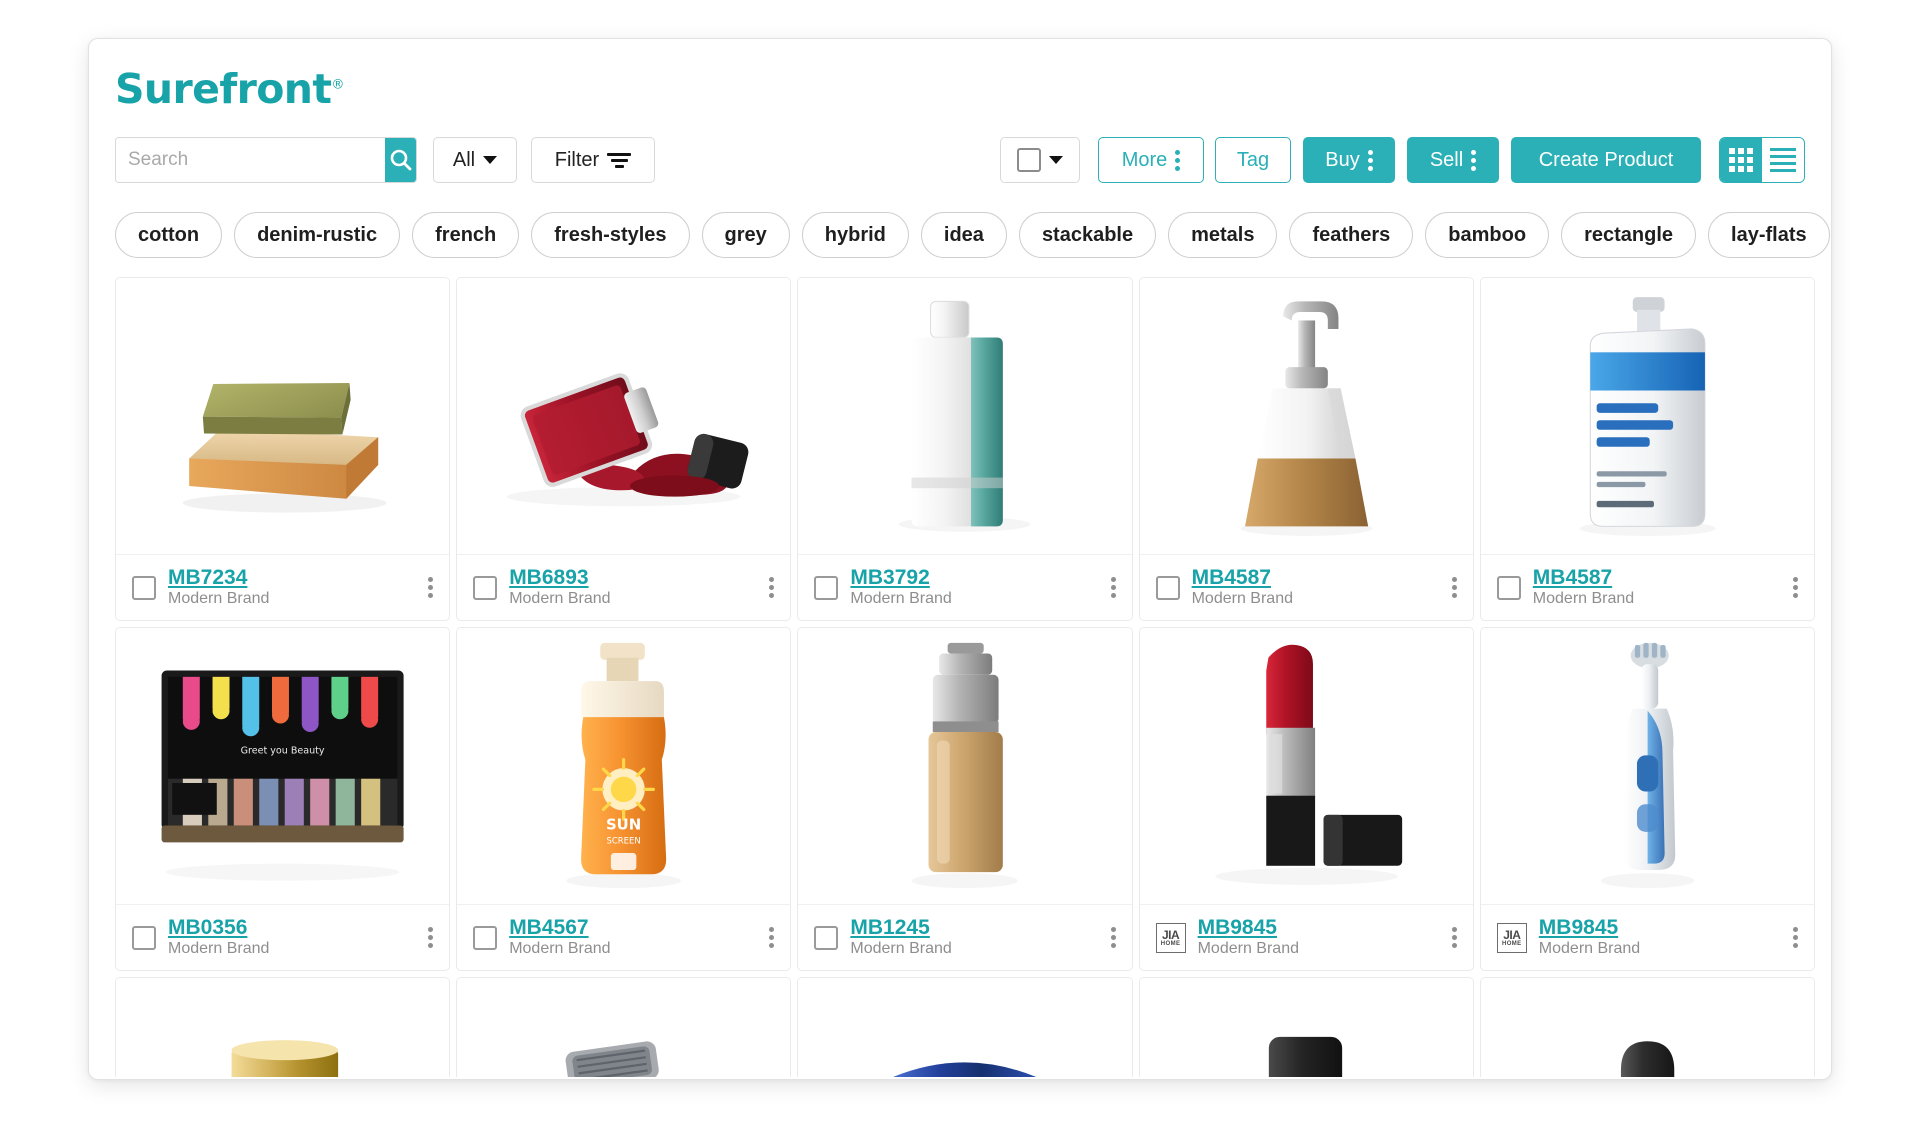 Image resolution: width=1920 pixels, height=1138 pixels. I want to click on product-sku-link: MB7234, so click(207, 578).